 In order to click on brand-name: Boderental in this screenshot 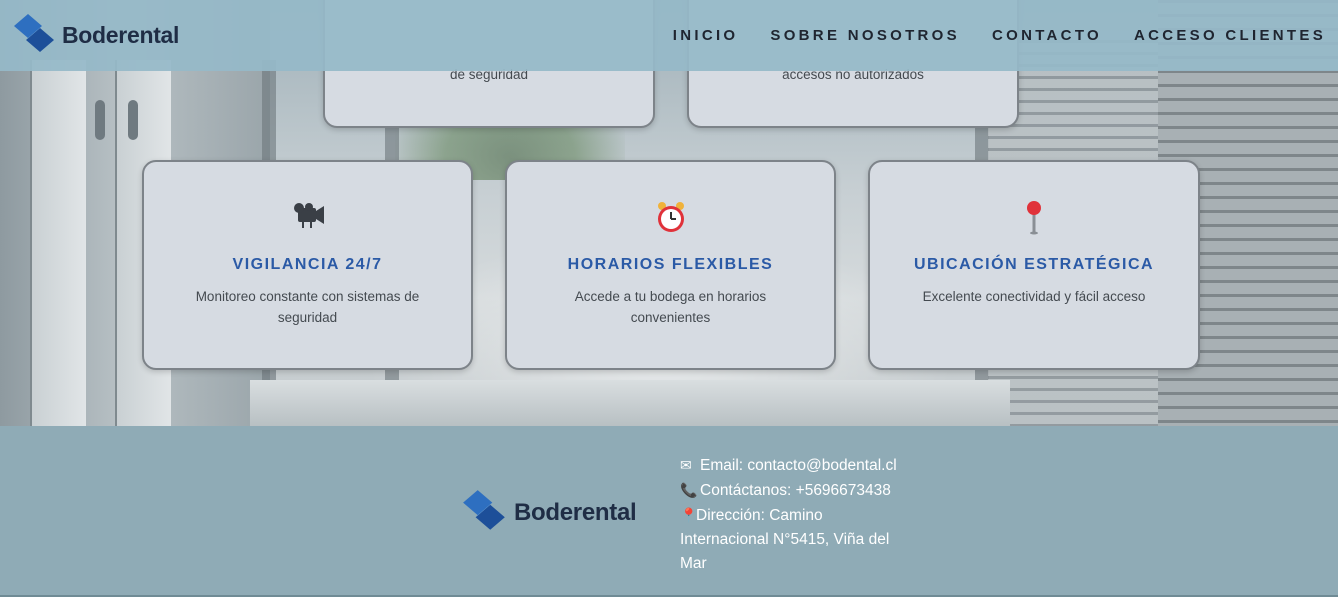, I will do `click(121, 35)`.